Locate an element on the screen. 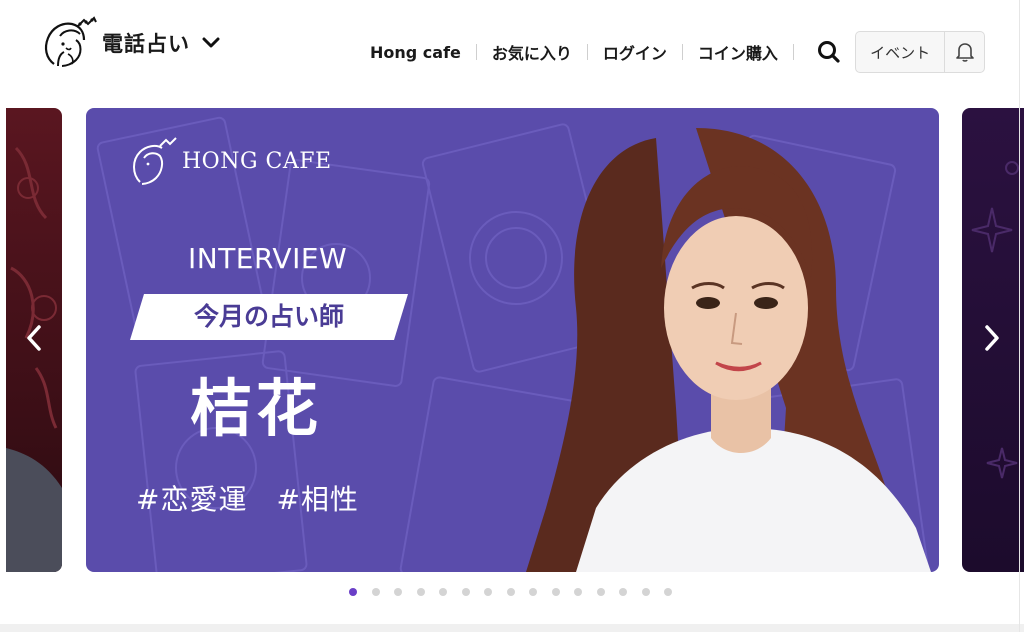  event-notification-group: イベント is located at coordinates (920, 52).